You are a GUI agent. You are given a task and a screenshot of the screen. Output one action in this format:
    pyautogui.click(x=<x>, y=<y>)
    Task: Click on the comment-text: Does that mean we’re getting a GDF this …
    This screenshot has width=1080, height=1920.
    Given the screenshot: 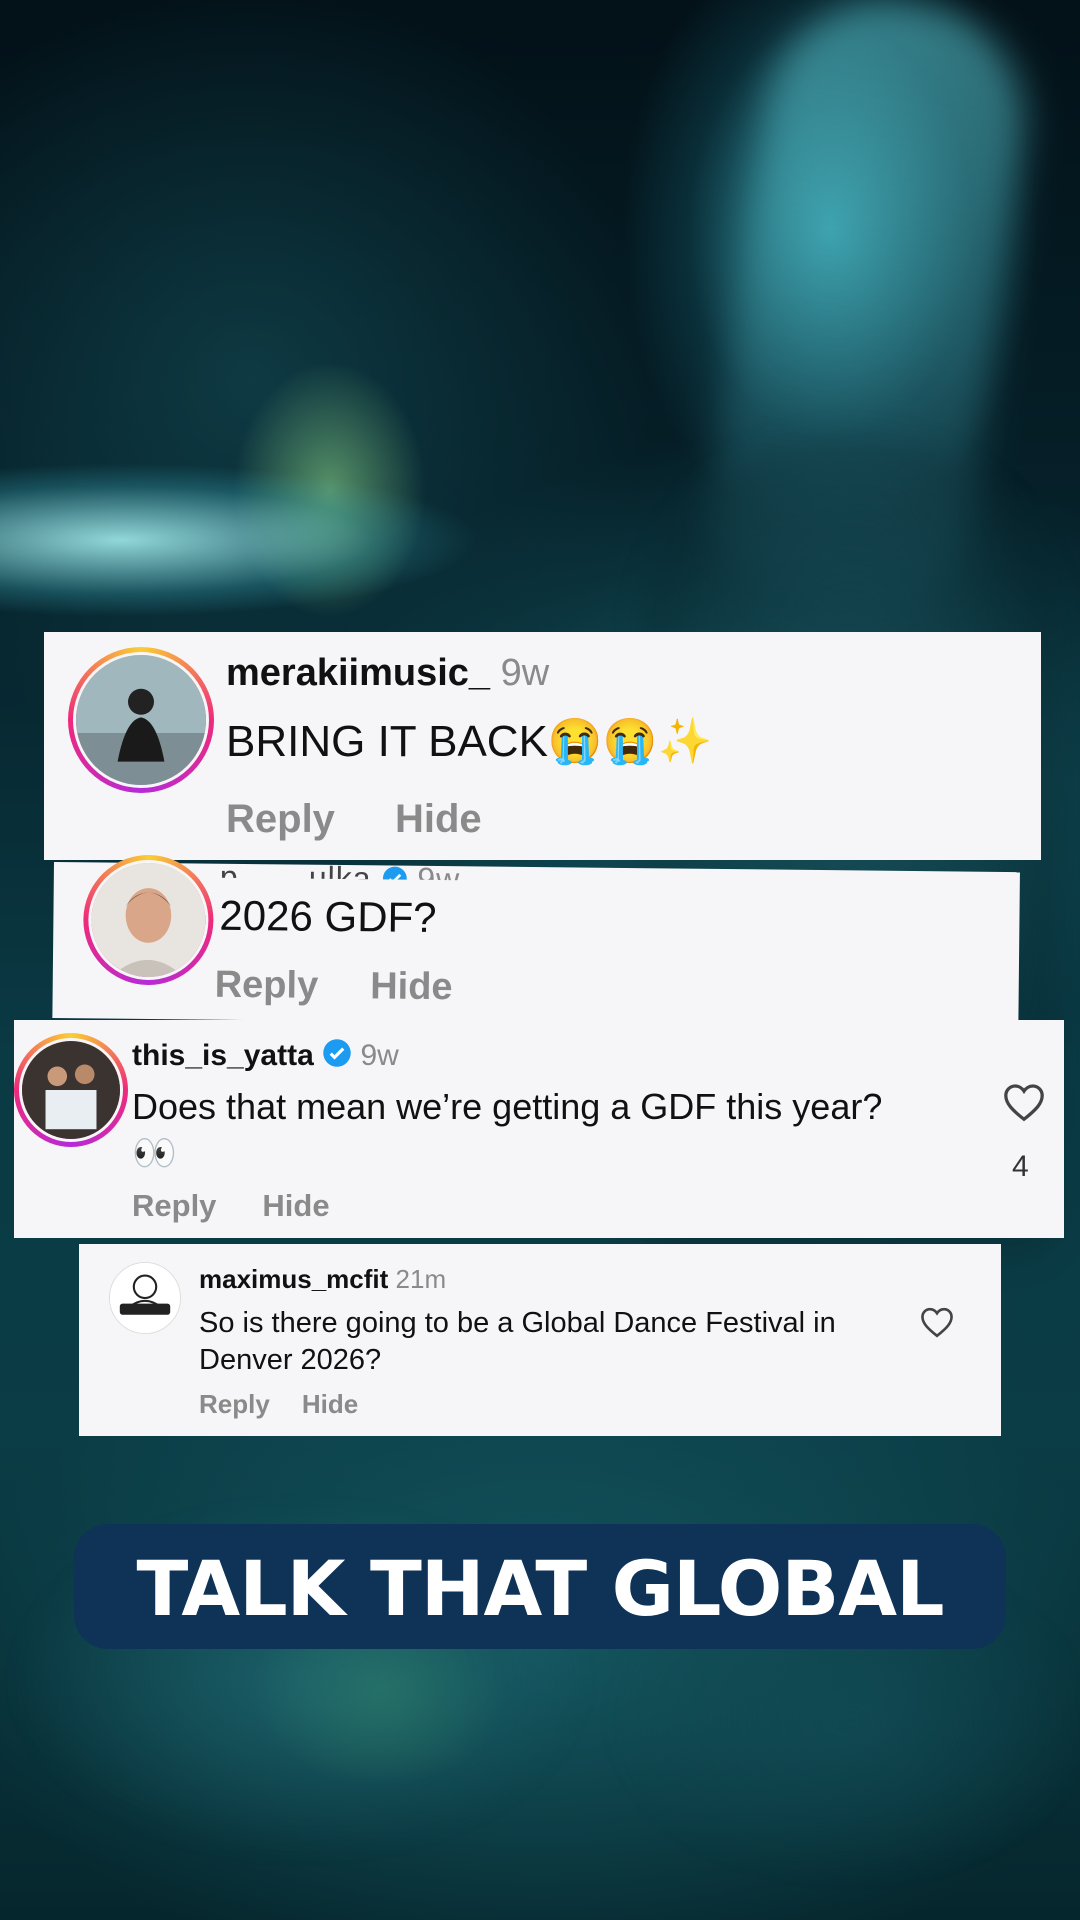 What is the action you would take?
    pyautogui.click(x=507, y=1129)
    